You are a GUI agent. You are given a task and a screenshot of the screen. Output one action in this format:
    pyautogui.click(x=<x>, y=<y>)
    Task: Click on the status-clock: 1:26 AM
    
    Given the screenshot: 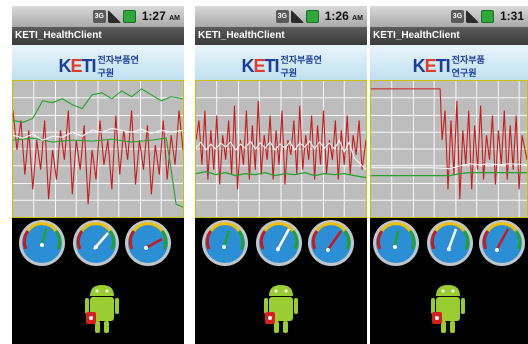 What is the action you would take?
    pyautogui.click(x=343, y=16)
    